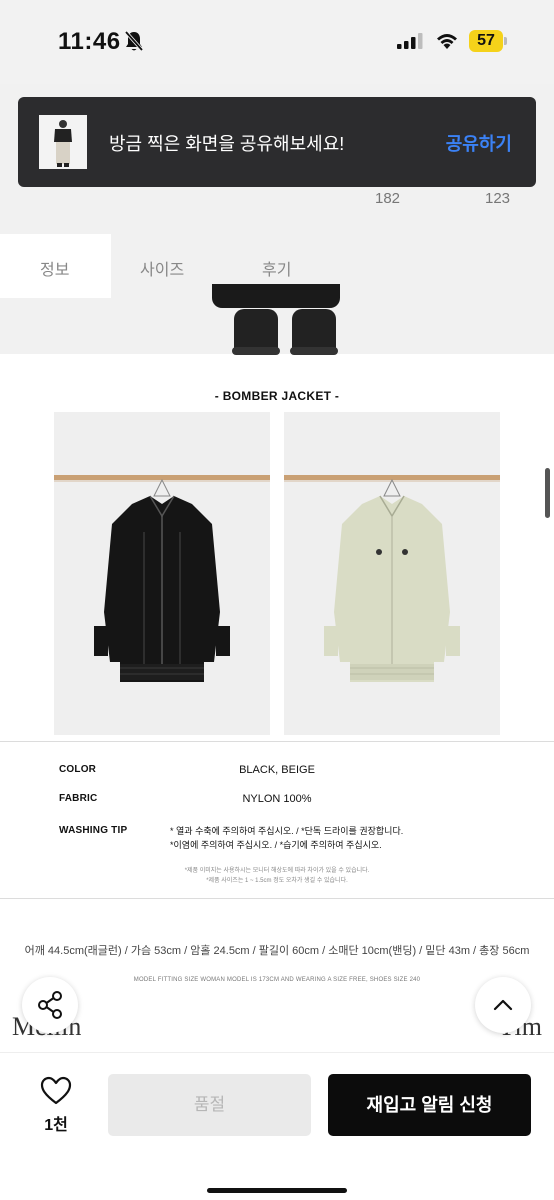 The image size is (554, 1200). What do you see at coordinates (388, 198) in the screenshot?
I see `tab-count-size: 182` at bounding box center [388, 198].